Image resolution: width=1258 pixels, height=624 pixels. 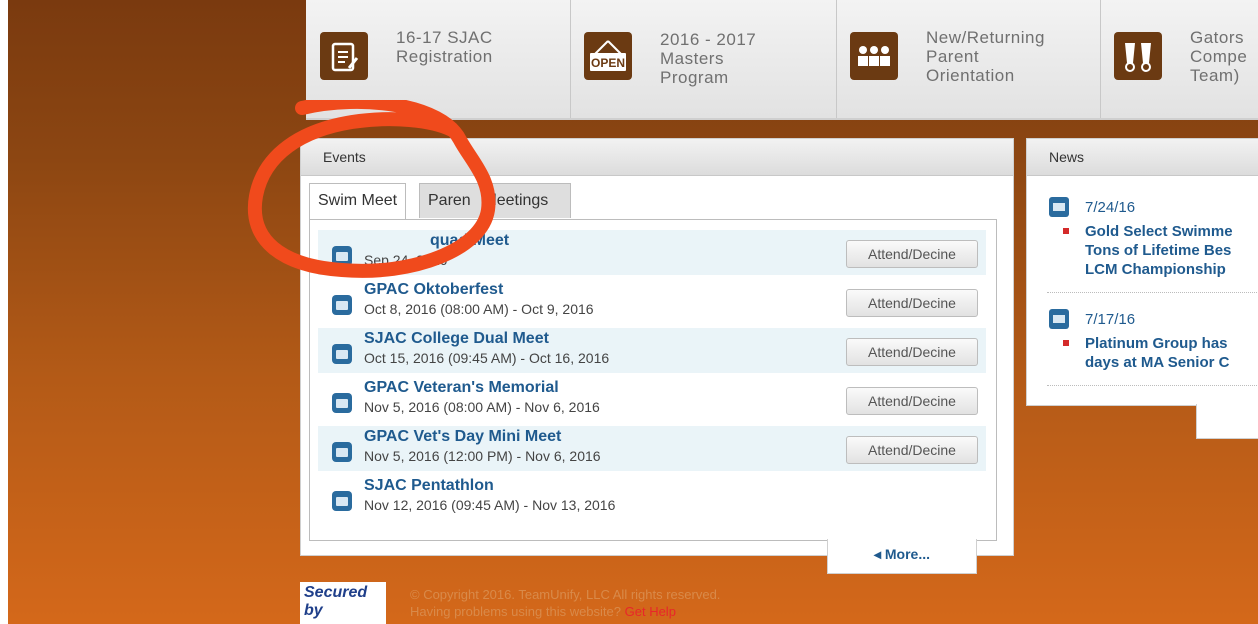 I want to click on news-date: 7/17/16, so click(x=1153, y=319).